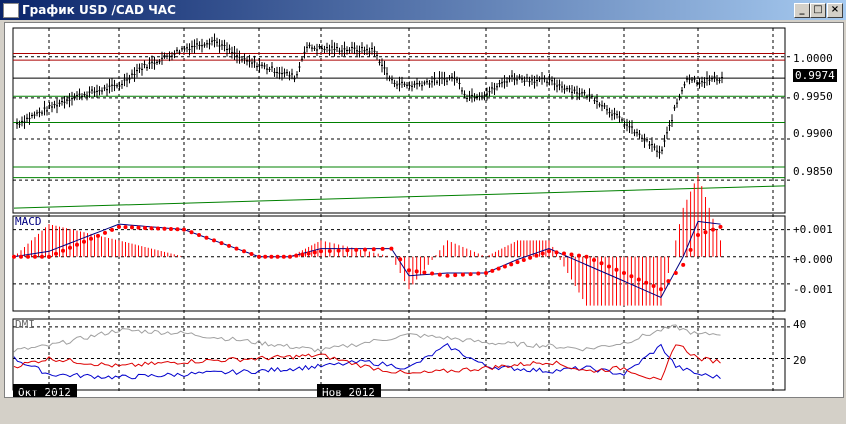 Image resolution: width=846 pixels, height=424 pixels. Describe the element at coordinates (99, 10) in the screenshot. I see `window-title: График USD /CAD ЧАС` at that location.